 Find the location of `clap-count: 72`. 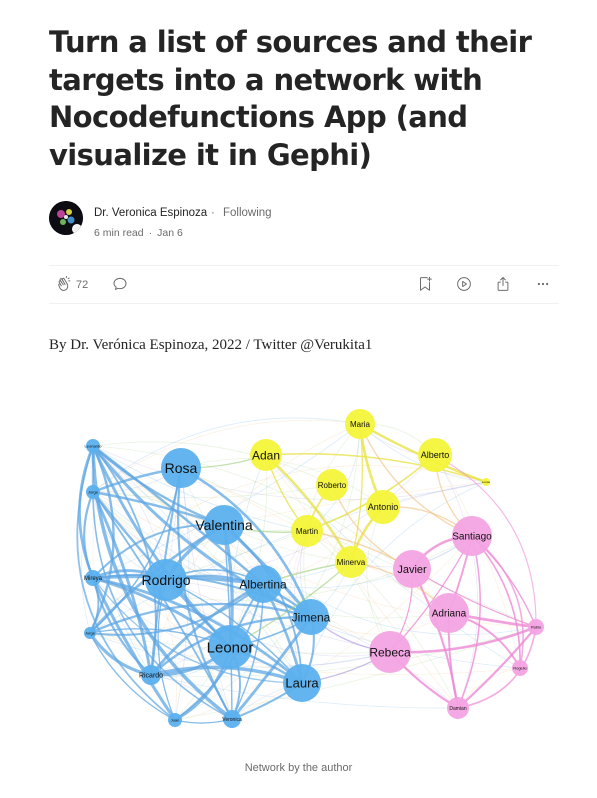

clap-count: 72 is located at coordinates (82, 285).